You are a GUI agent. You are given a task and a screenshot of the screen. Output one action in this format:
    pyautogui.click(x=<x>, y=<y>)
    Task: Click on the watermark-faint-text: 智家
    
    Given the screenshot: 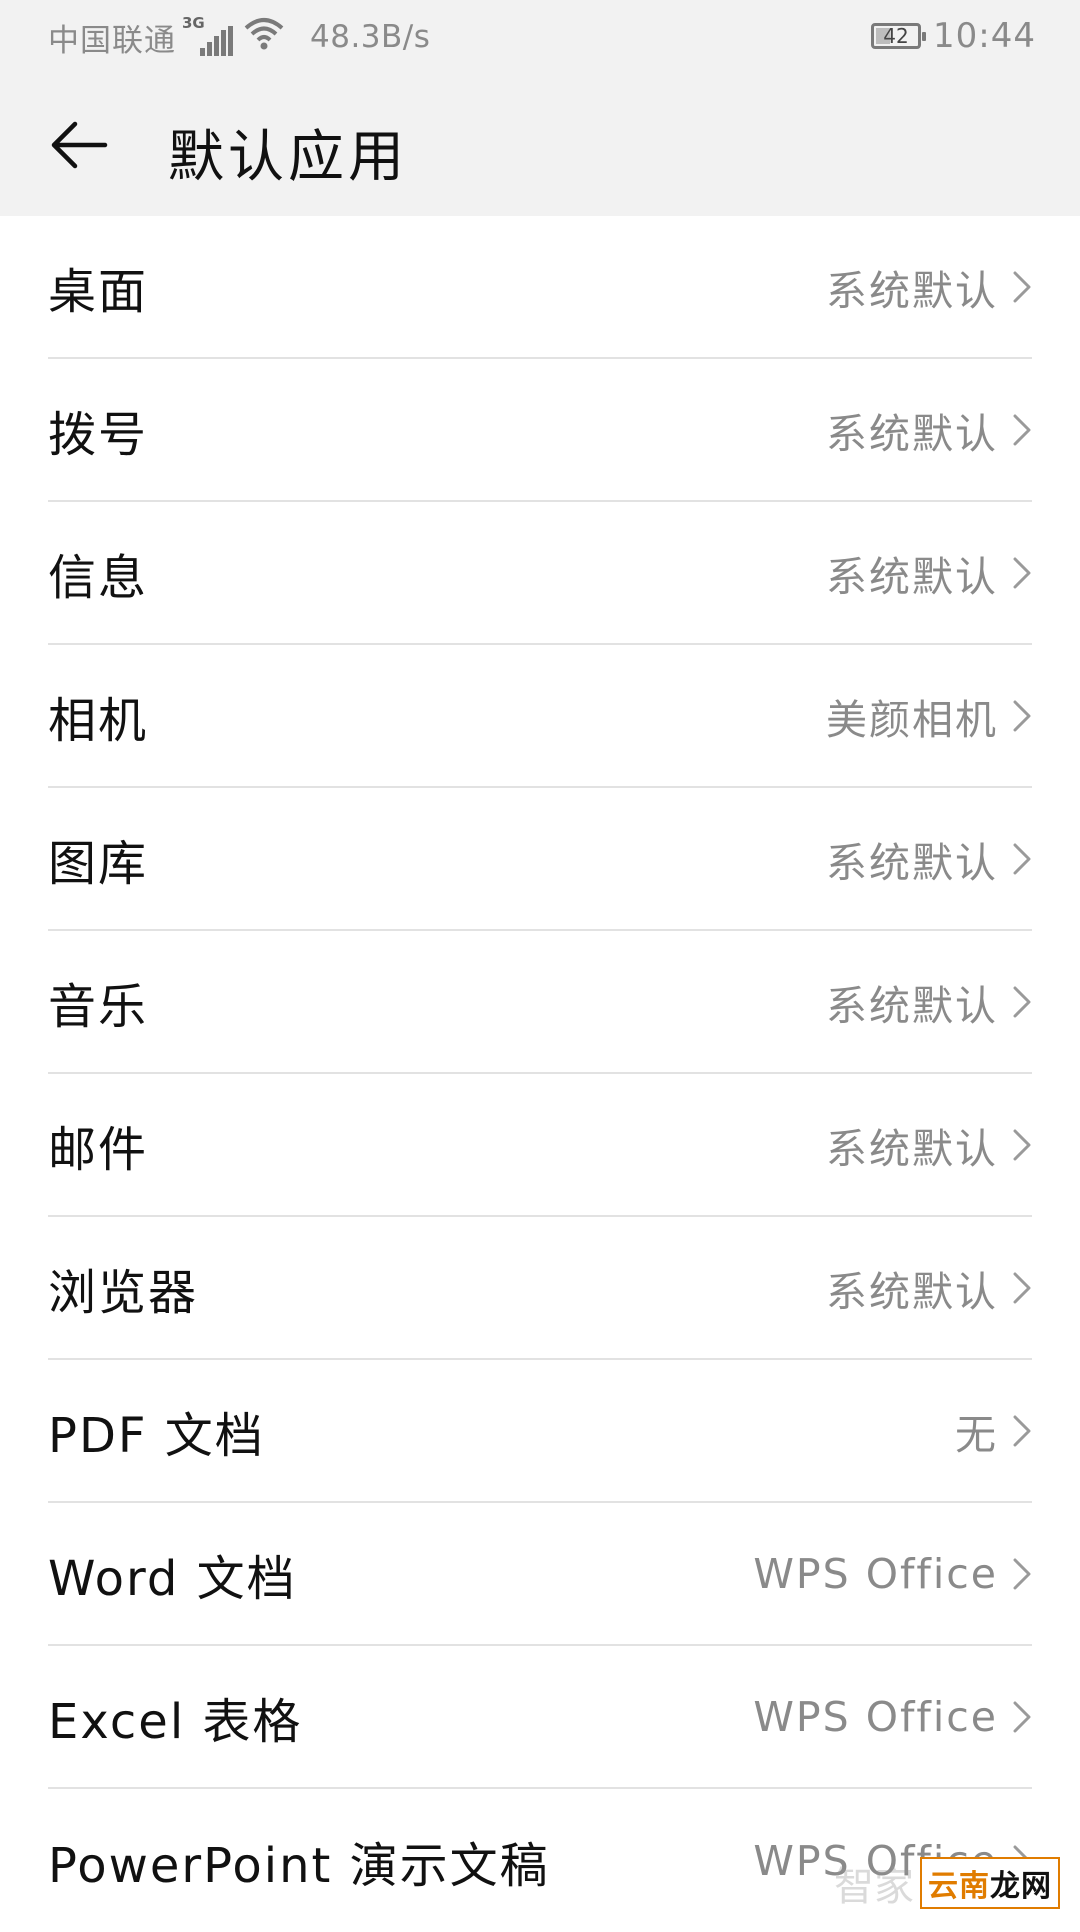 What is the action you would take?
    pyautogui.click(x=874, y=1887)
    